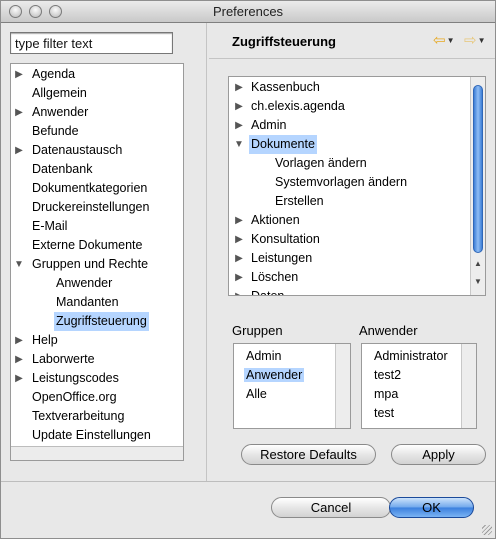 This screenshot has height=539, width=496. What do you see at coordinates (352, 58) in the screenshot?
I see `header-divider` at bounding box center [352, 58].